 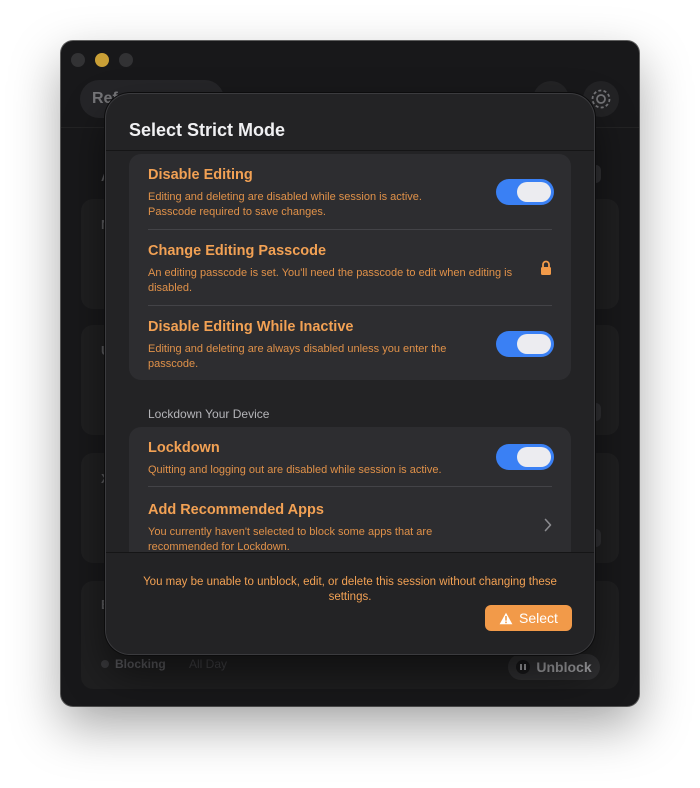 I want to click on select-button: Select, so click(x=528, y=618).